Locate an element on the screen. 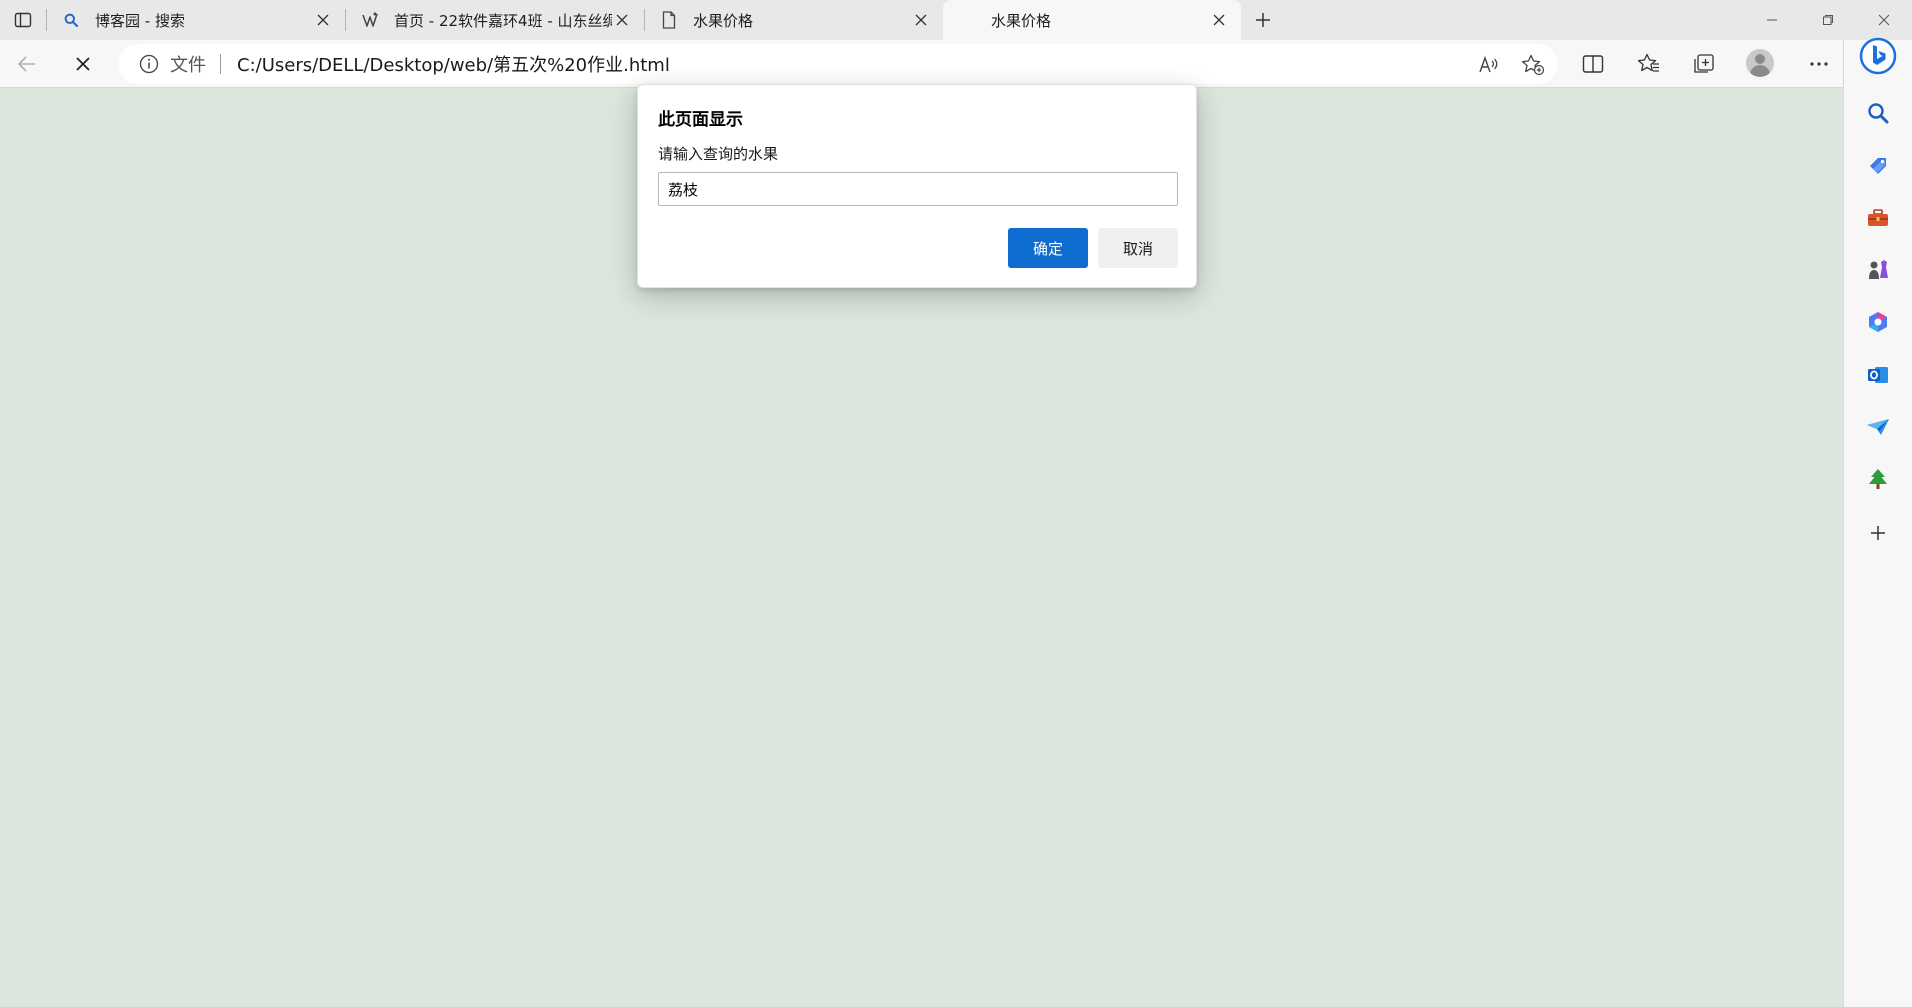  prompt-input is located at coordinates (918, 189).